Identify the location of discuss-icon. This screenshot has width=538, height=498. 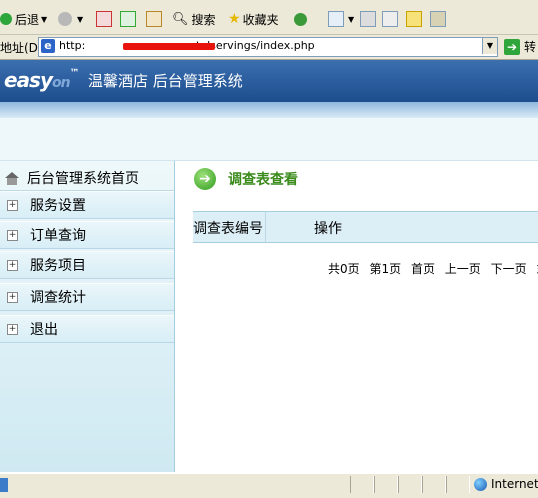
(414, 19).